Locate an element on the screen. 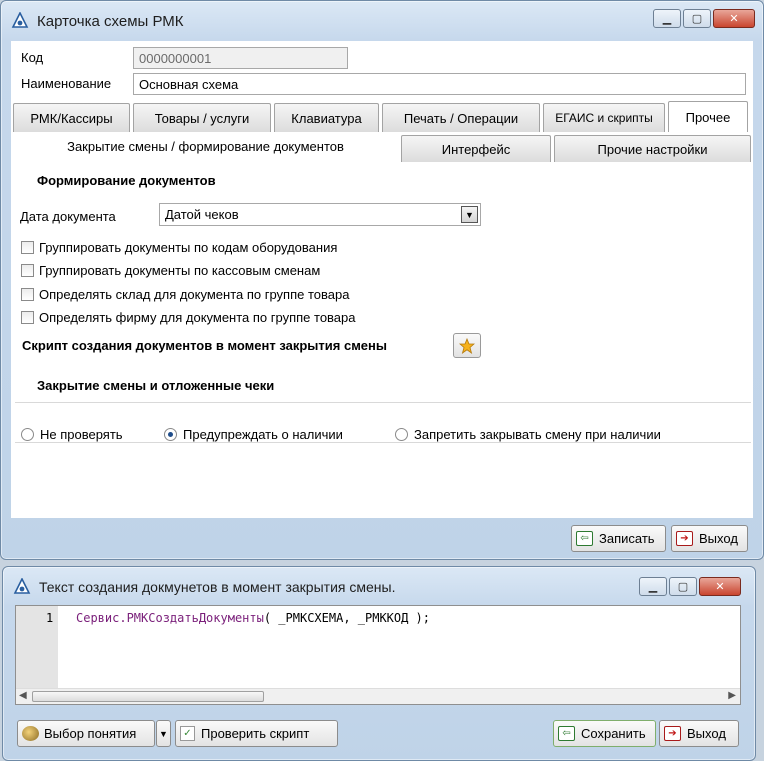 This screenshot has width=764, height=761. check-script-label: Проверить скрипт is located at coordinates (255, 733).